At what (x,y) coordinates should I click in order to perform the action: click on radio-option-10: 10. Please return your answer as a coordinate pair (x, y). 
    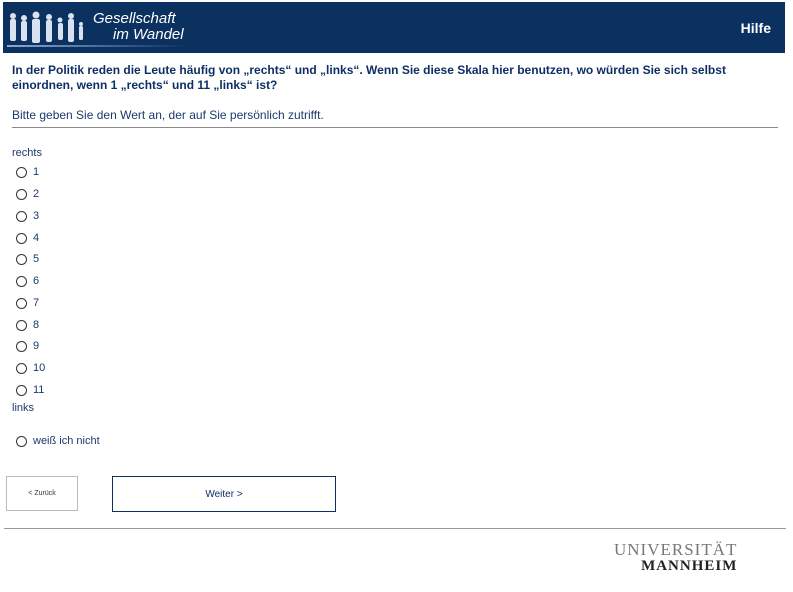
    Looking at the image, I should click on (30, 368).